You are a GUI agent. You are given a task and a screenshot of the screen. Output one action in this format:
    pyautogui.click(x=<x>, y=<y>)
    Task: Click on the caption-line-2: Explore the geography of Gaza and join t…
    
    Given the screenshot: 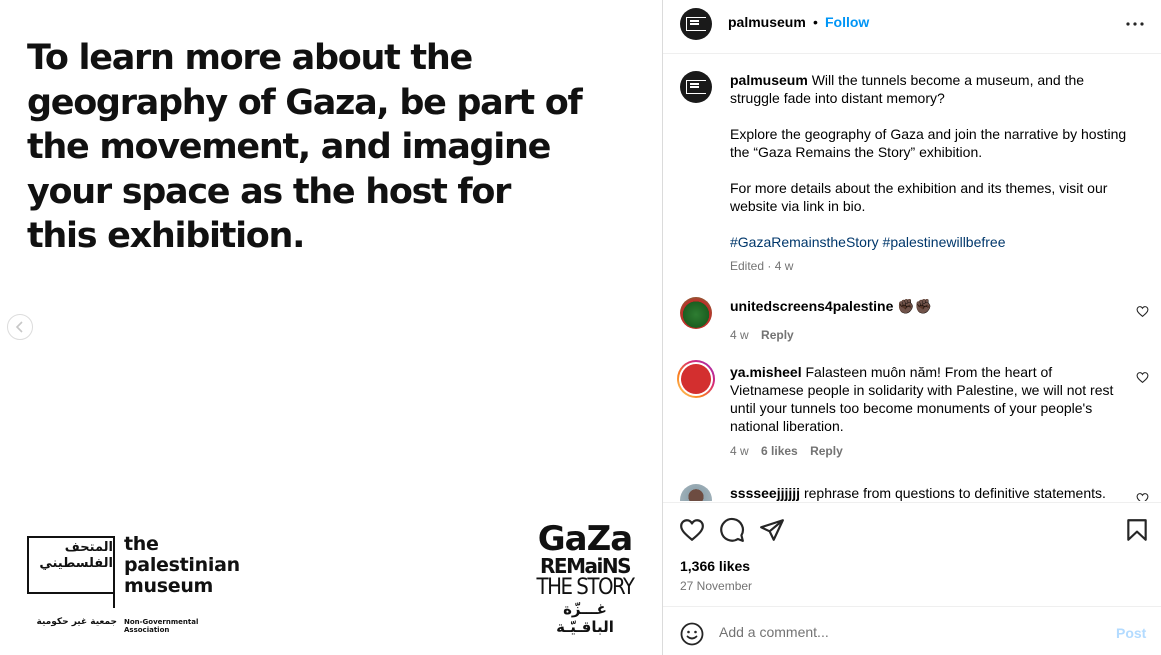 What is the action you would take?
    pyautogui.click(x=928, y=143)
    